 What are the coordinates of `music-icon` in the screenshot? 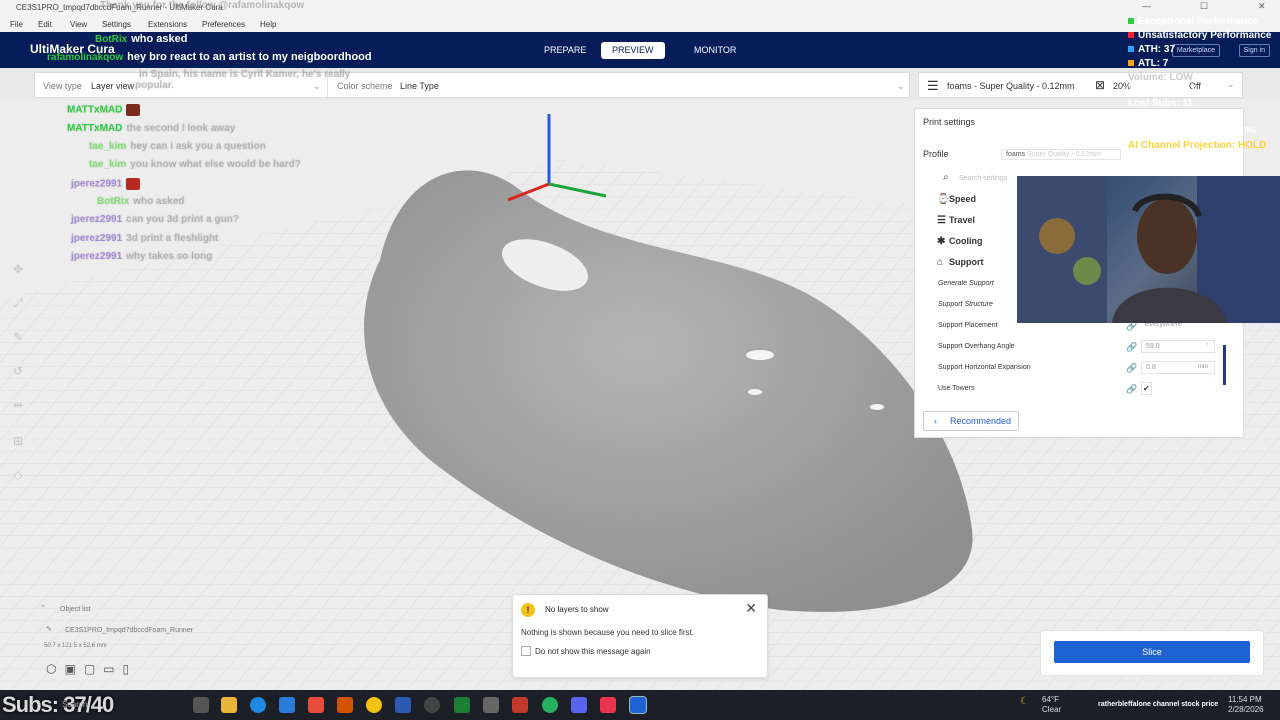 It's located at (608, 705).